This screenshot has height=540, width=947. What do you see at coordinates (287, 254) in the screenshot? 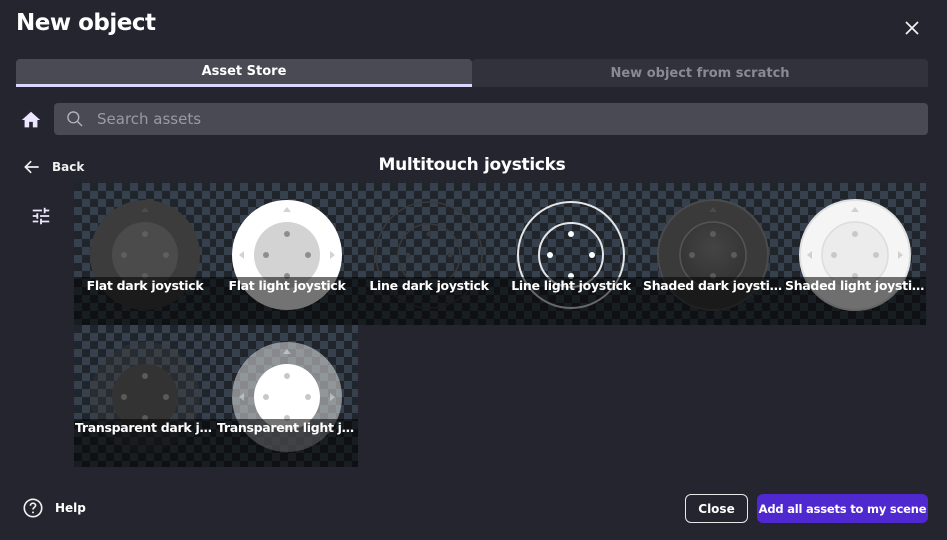
I see `asset-card-flat-light: Flat light joystick` at bounding box center [287, 254].